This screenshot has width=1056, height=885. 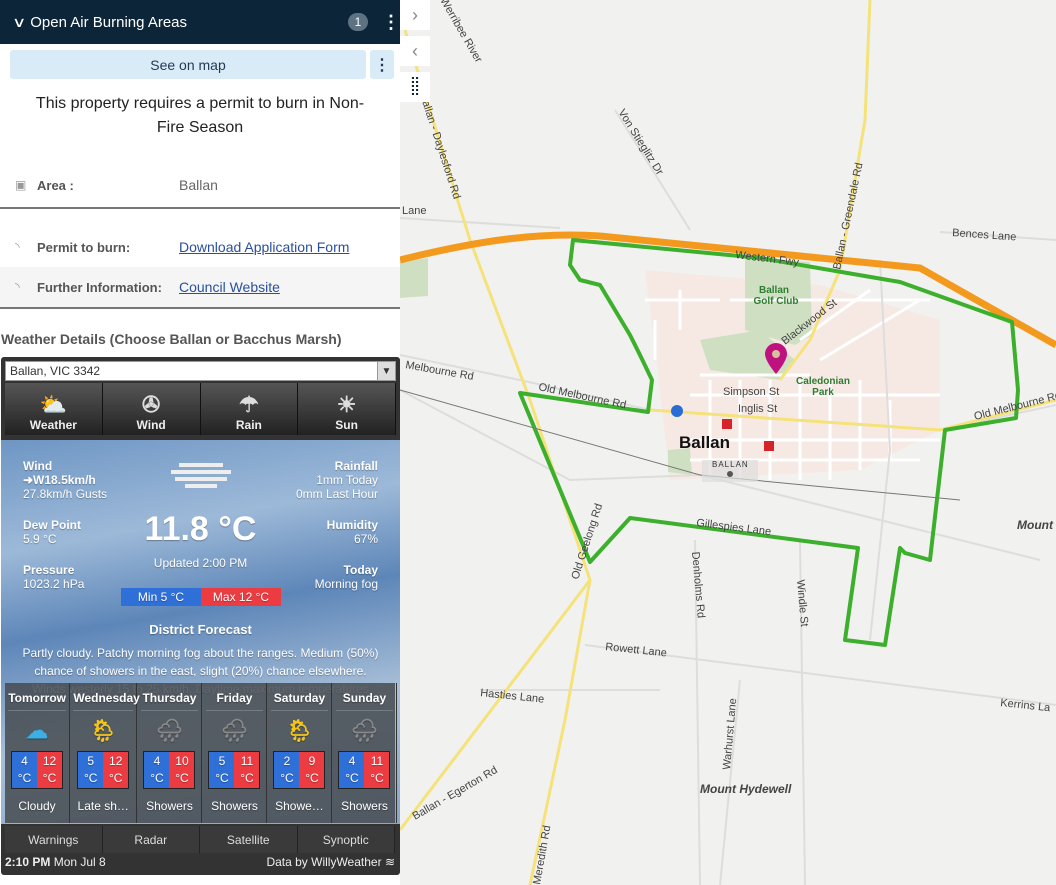 What do you see at coordinates (103, 730) in the screenshot?
I see `sun-showers-icon: 🌦` at bounding box center [103, 730].